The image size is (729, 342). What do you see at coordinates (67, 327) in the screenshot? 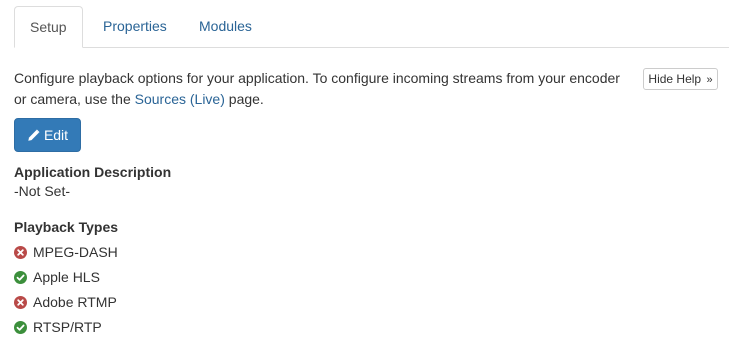
I see `playback-type-label: RTSP/RTP` at bounding box center [67, 327].